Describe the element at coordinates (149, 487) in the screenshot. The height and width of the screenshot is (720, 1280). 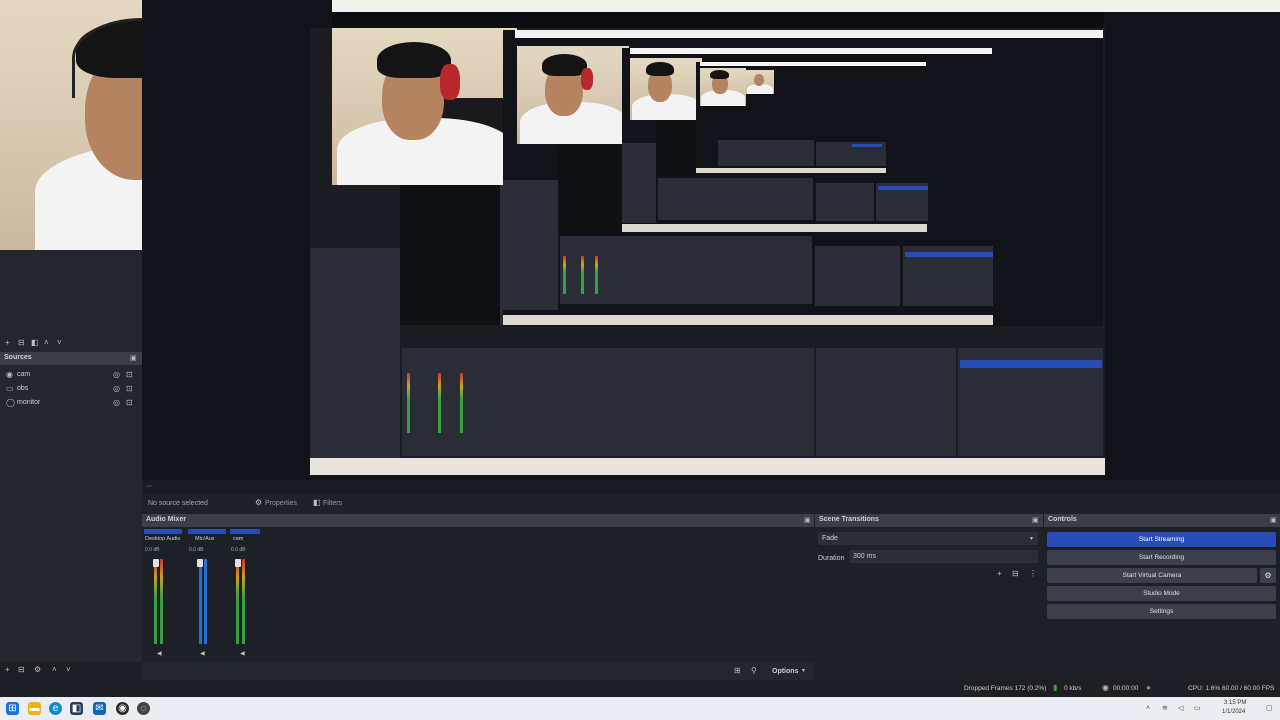
I see `drag-handle-icon: ⋯` at that location.